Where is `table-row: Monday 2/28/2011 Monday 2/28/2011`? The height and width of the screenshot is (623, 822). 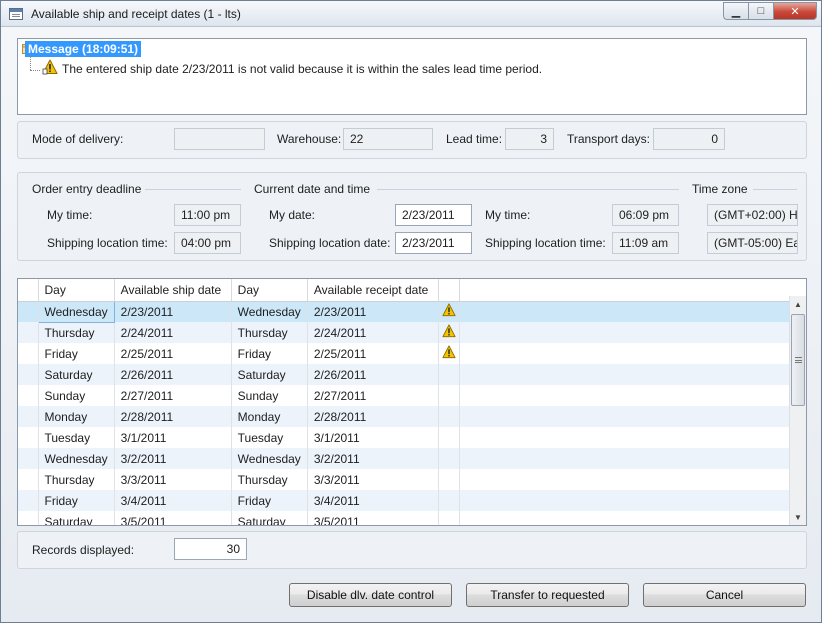 table-row: Monday 2/28/2011 Monday 2/28/2011 is located at coordinates (409, 416).